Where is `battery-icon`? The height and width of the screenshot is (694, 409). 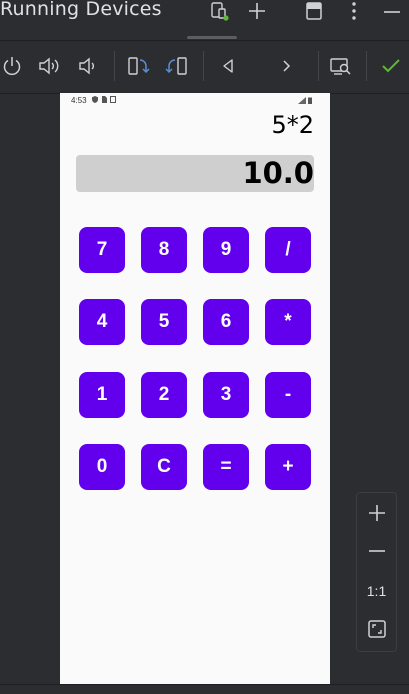
battery-icon is located at coordinates (310, 100).